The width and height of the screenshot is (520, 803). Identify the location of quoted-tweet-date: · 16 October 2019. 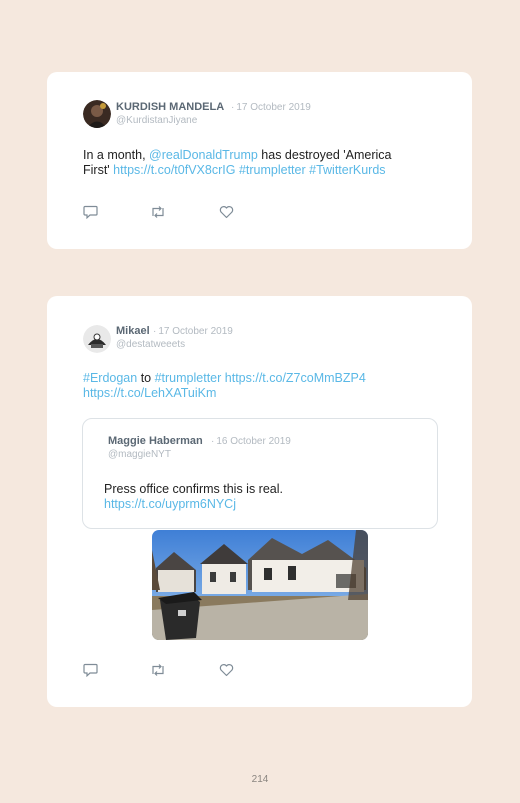
(251, 441).